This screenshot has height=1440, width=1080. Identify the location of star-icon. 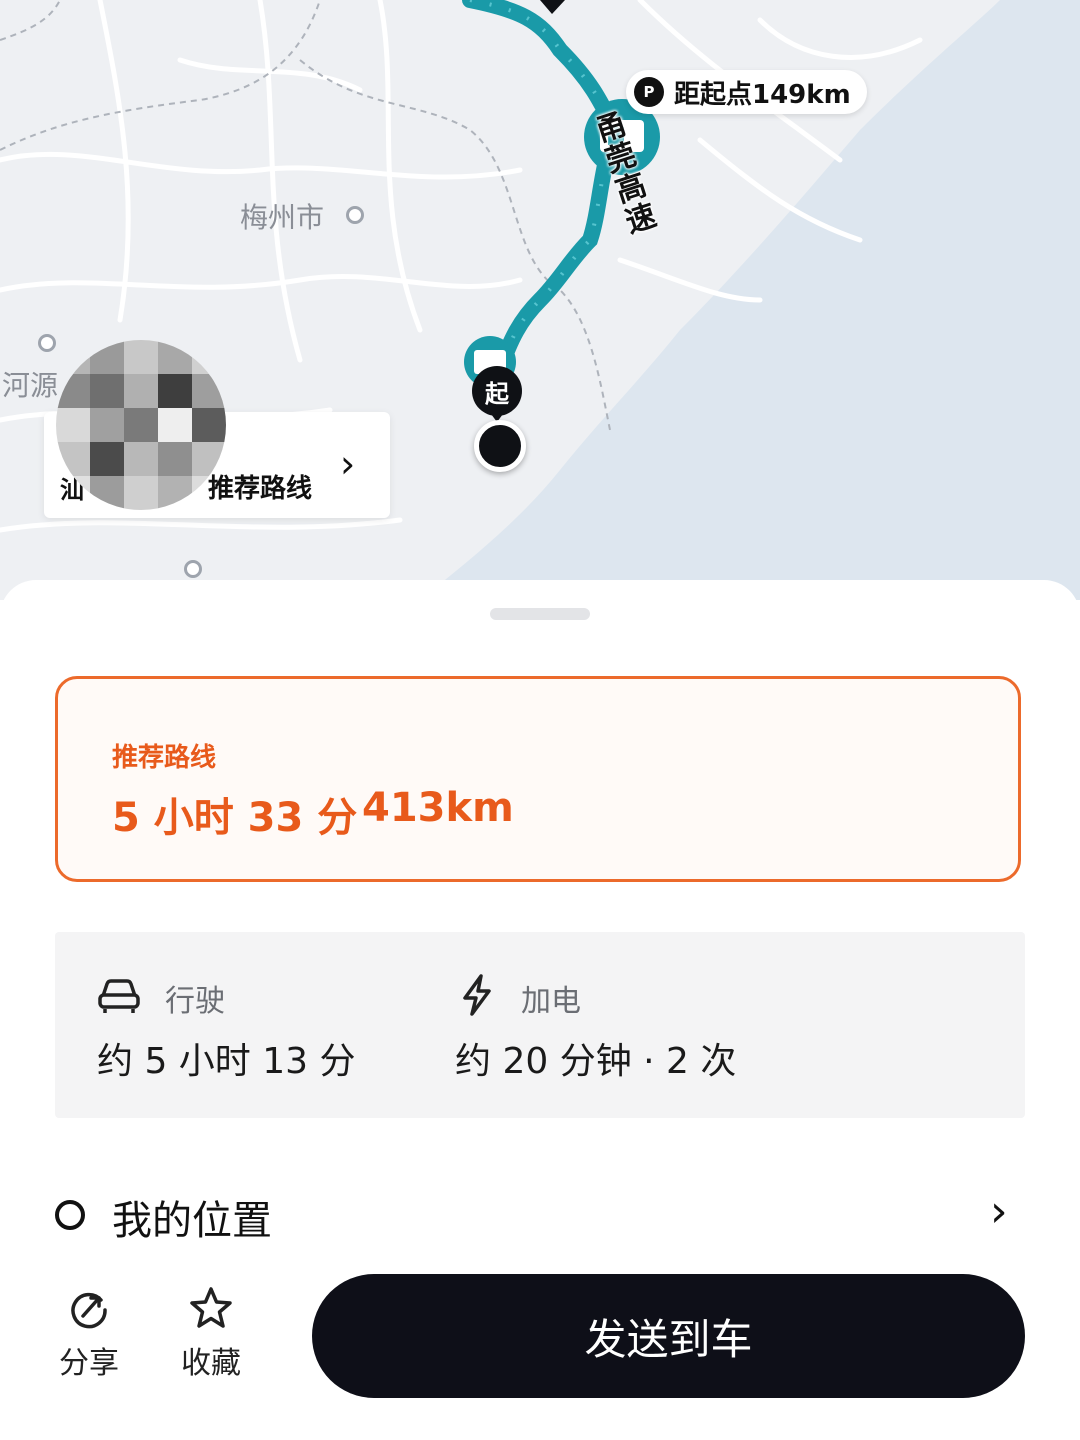
(211, 1307).